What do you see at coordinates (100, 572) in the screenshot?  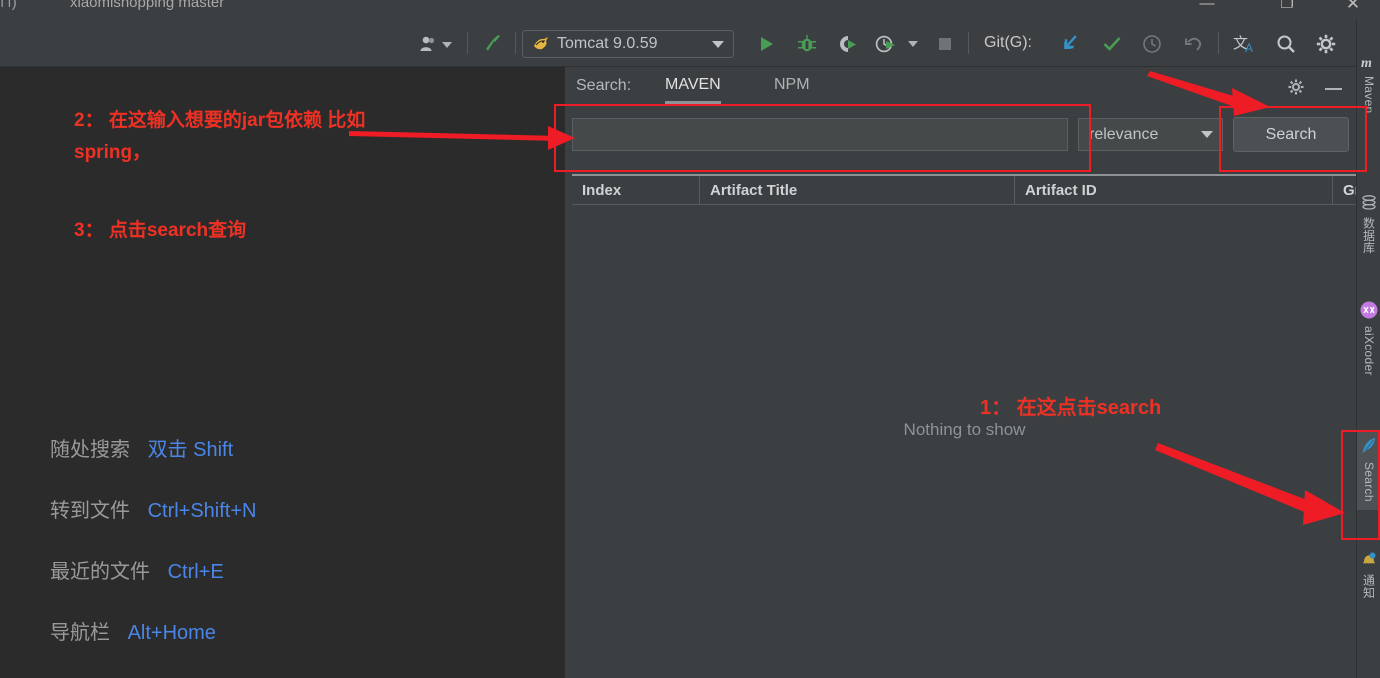 I see `hint-label: 最近的文件` at bounding box center [100, 572].